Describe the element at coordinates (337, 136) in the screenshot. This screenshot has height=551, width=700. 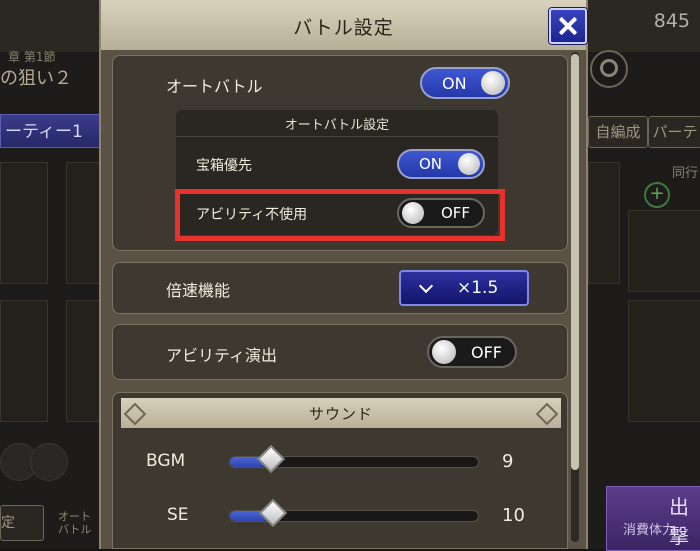
I see `divider` at that location.